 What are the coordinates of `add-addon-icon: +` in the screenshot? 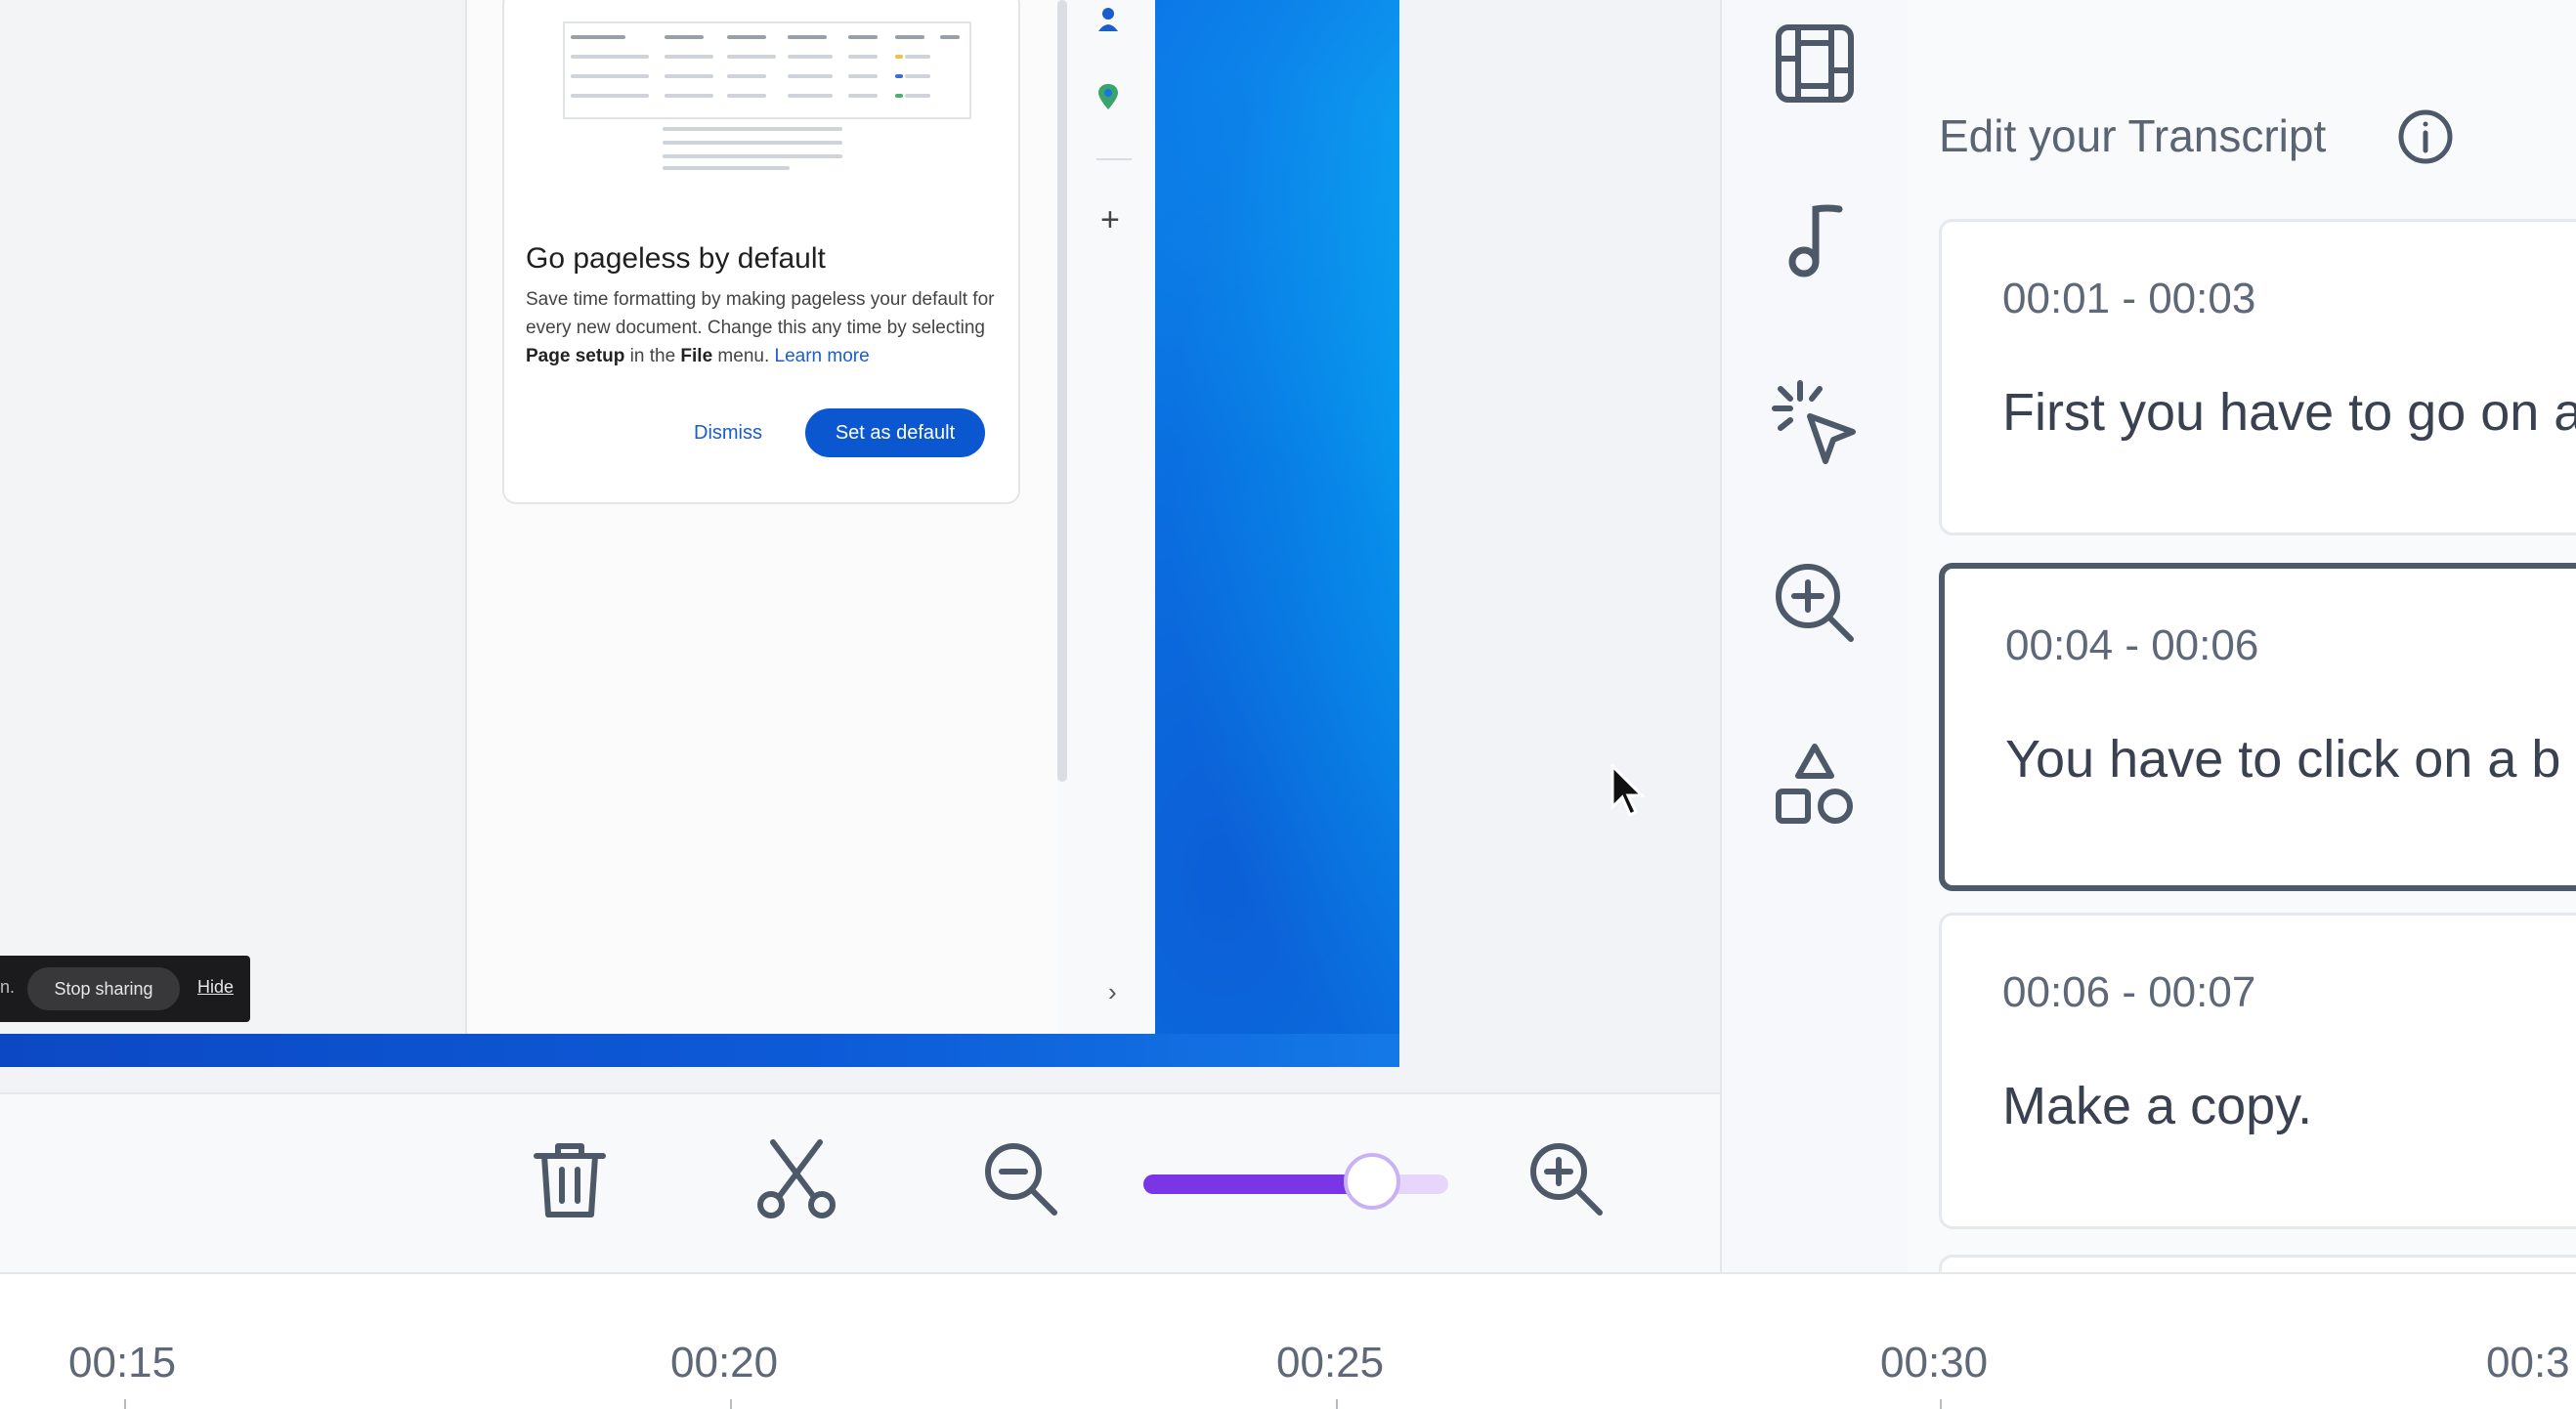 It's located at (1110, 219).